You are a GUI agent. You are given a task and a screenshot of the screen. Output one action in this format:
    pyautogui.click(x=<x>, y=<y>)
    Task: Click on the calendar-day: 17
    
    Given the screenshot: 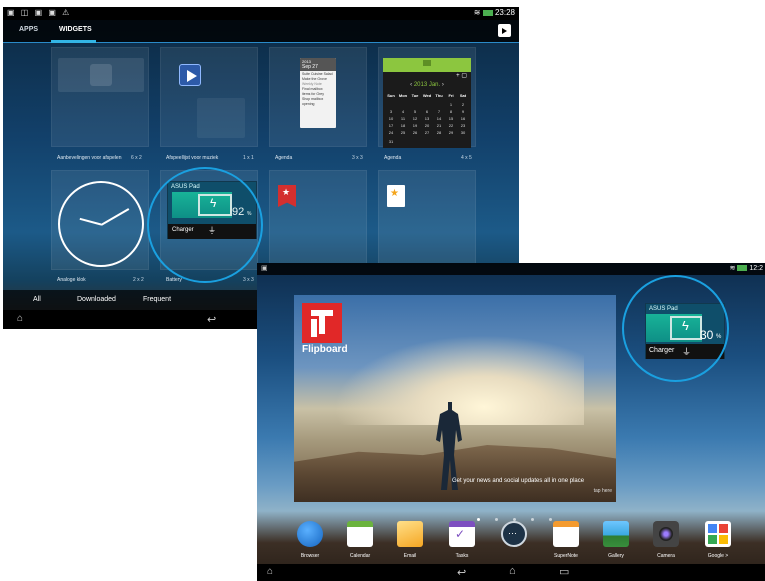 What is the action you would take?
    pyautogui.click(x=391, y=125)
    